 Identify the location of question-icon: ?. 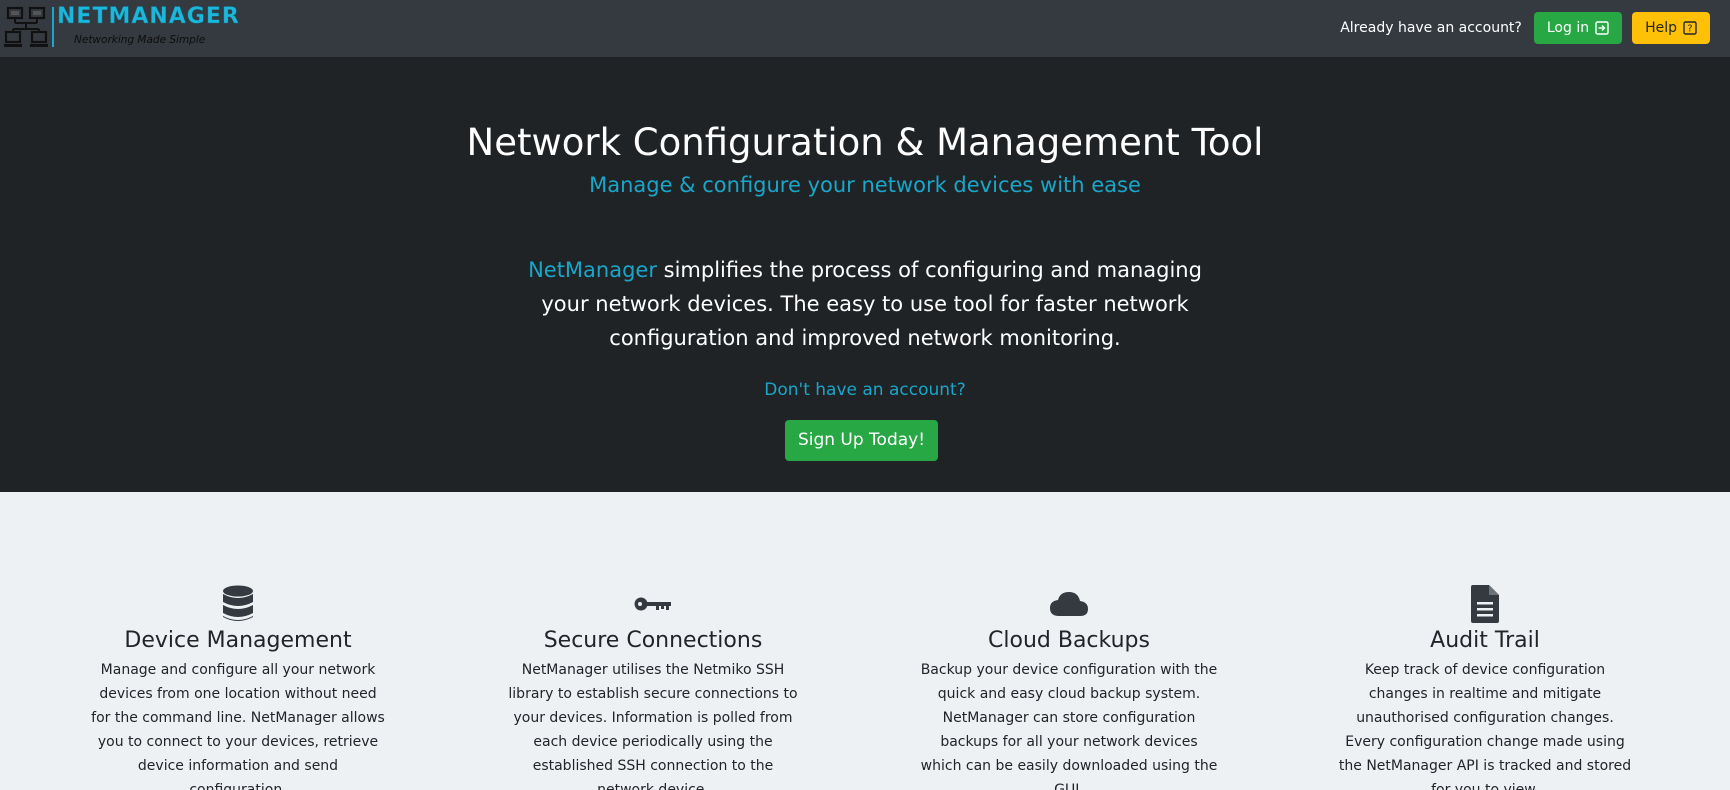
(1690, 28).